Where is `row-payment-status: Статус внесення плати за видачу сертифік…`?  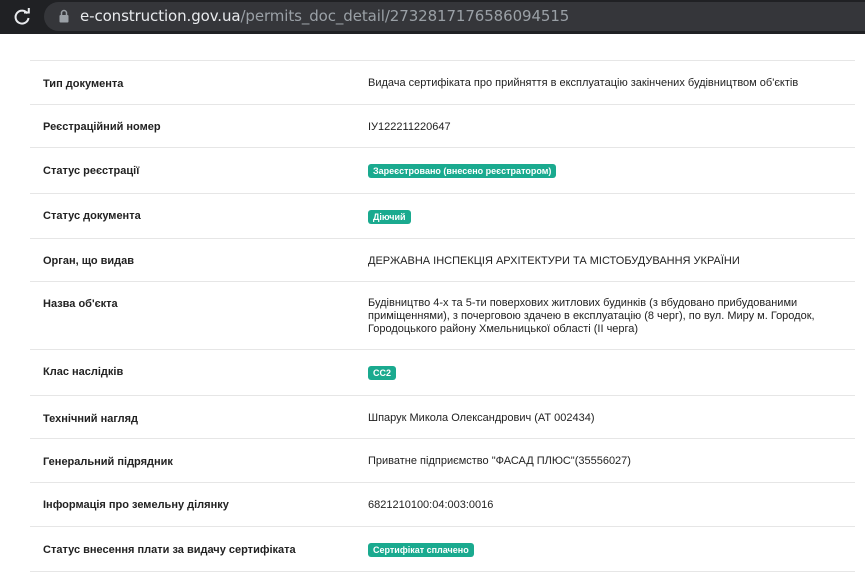 row-payment-status: Статус внесення плати за видачу сертифік… is located at coordinates (442, 548).